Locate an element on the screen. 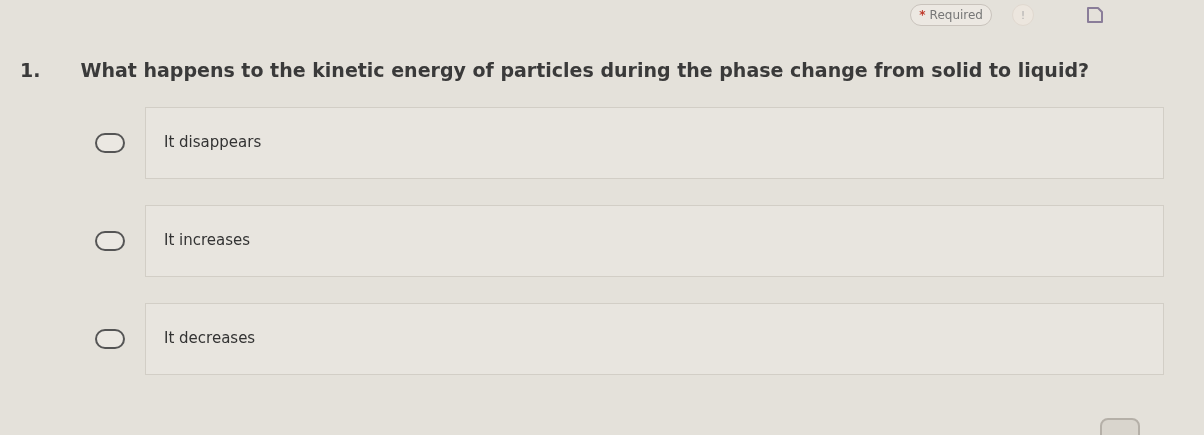 The height and width of the screenshot is (435, 1204). question-number: 1. is located at coordinates (30, 70).